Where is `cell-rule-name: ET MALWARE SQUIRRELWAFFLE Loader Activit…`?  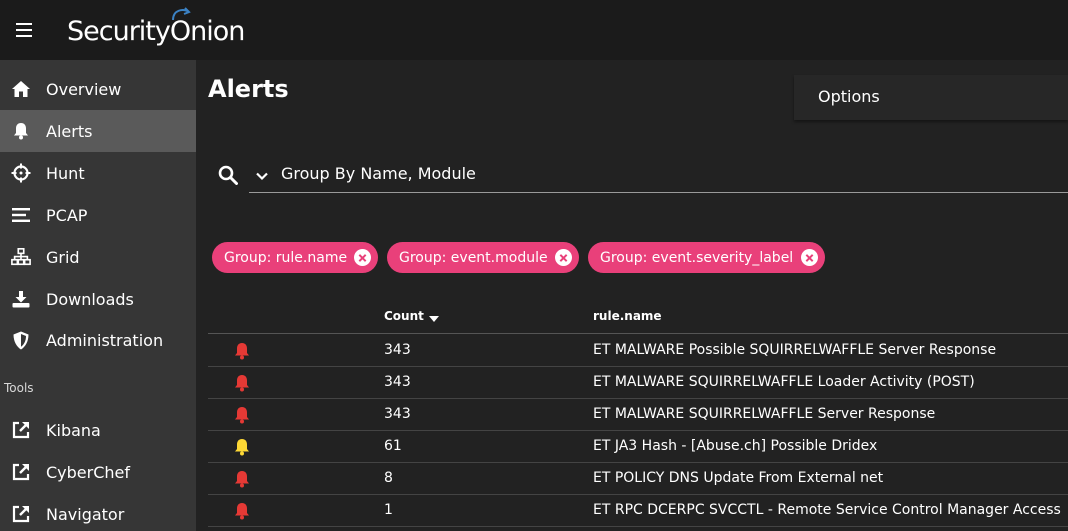 cell-rule-name: ET MALWARE SQUIRRELWAFFLE Loader Activit… is located at coordinates (784, 382).